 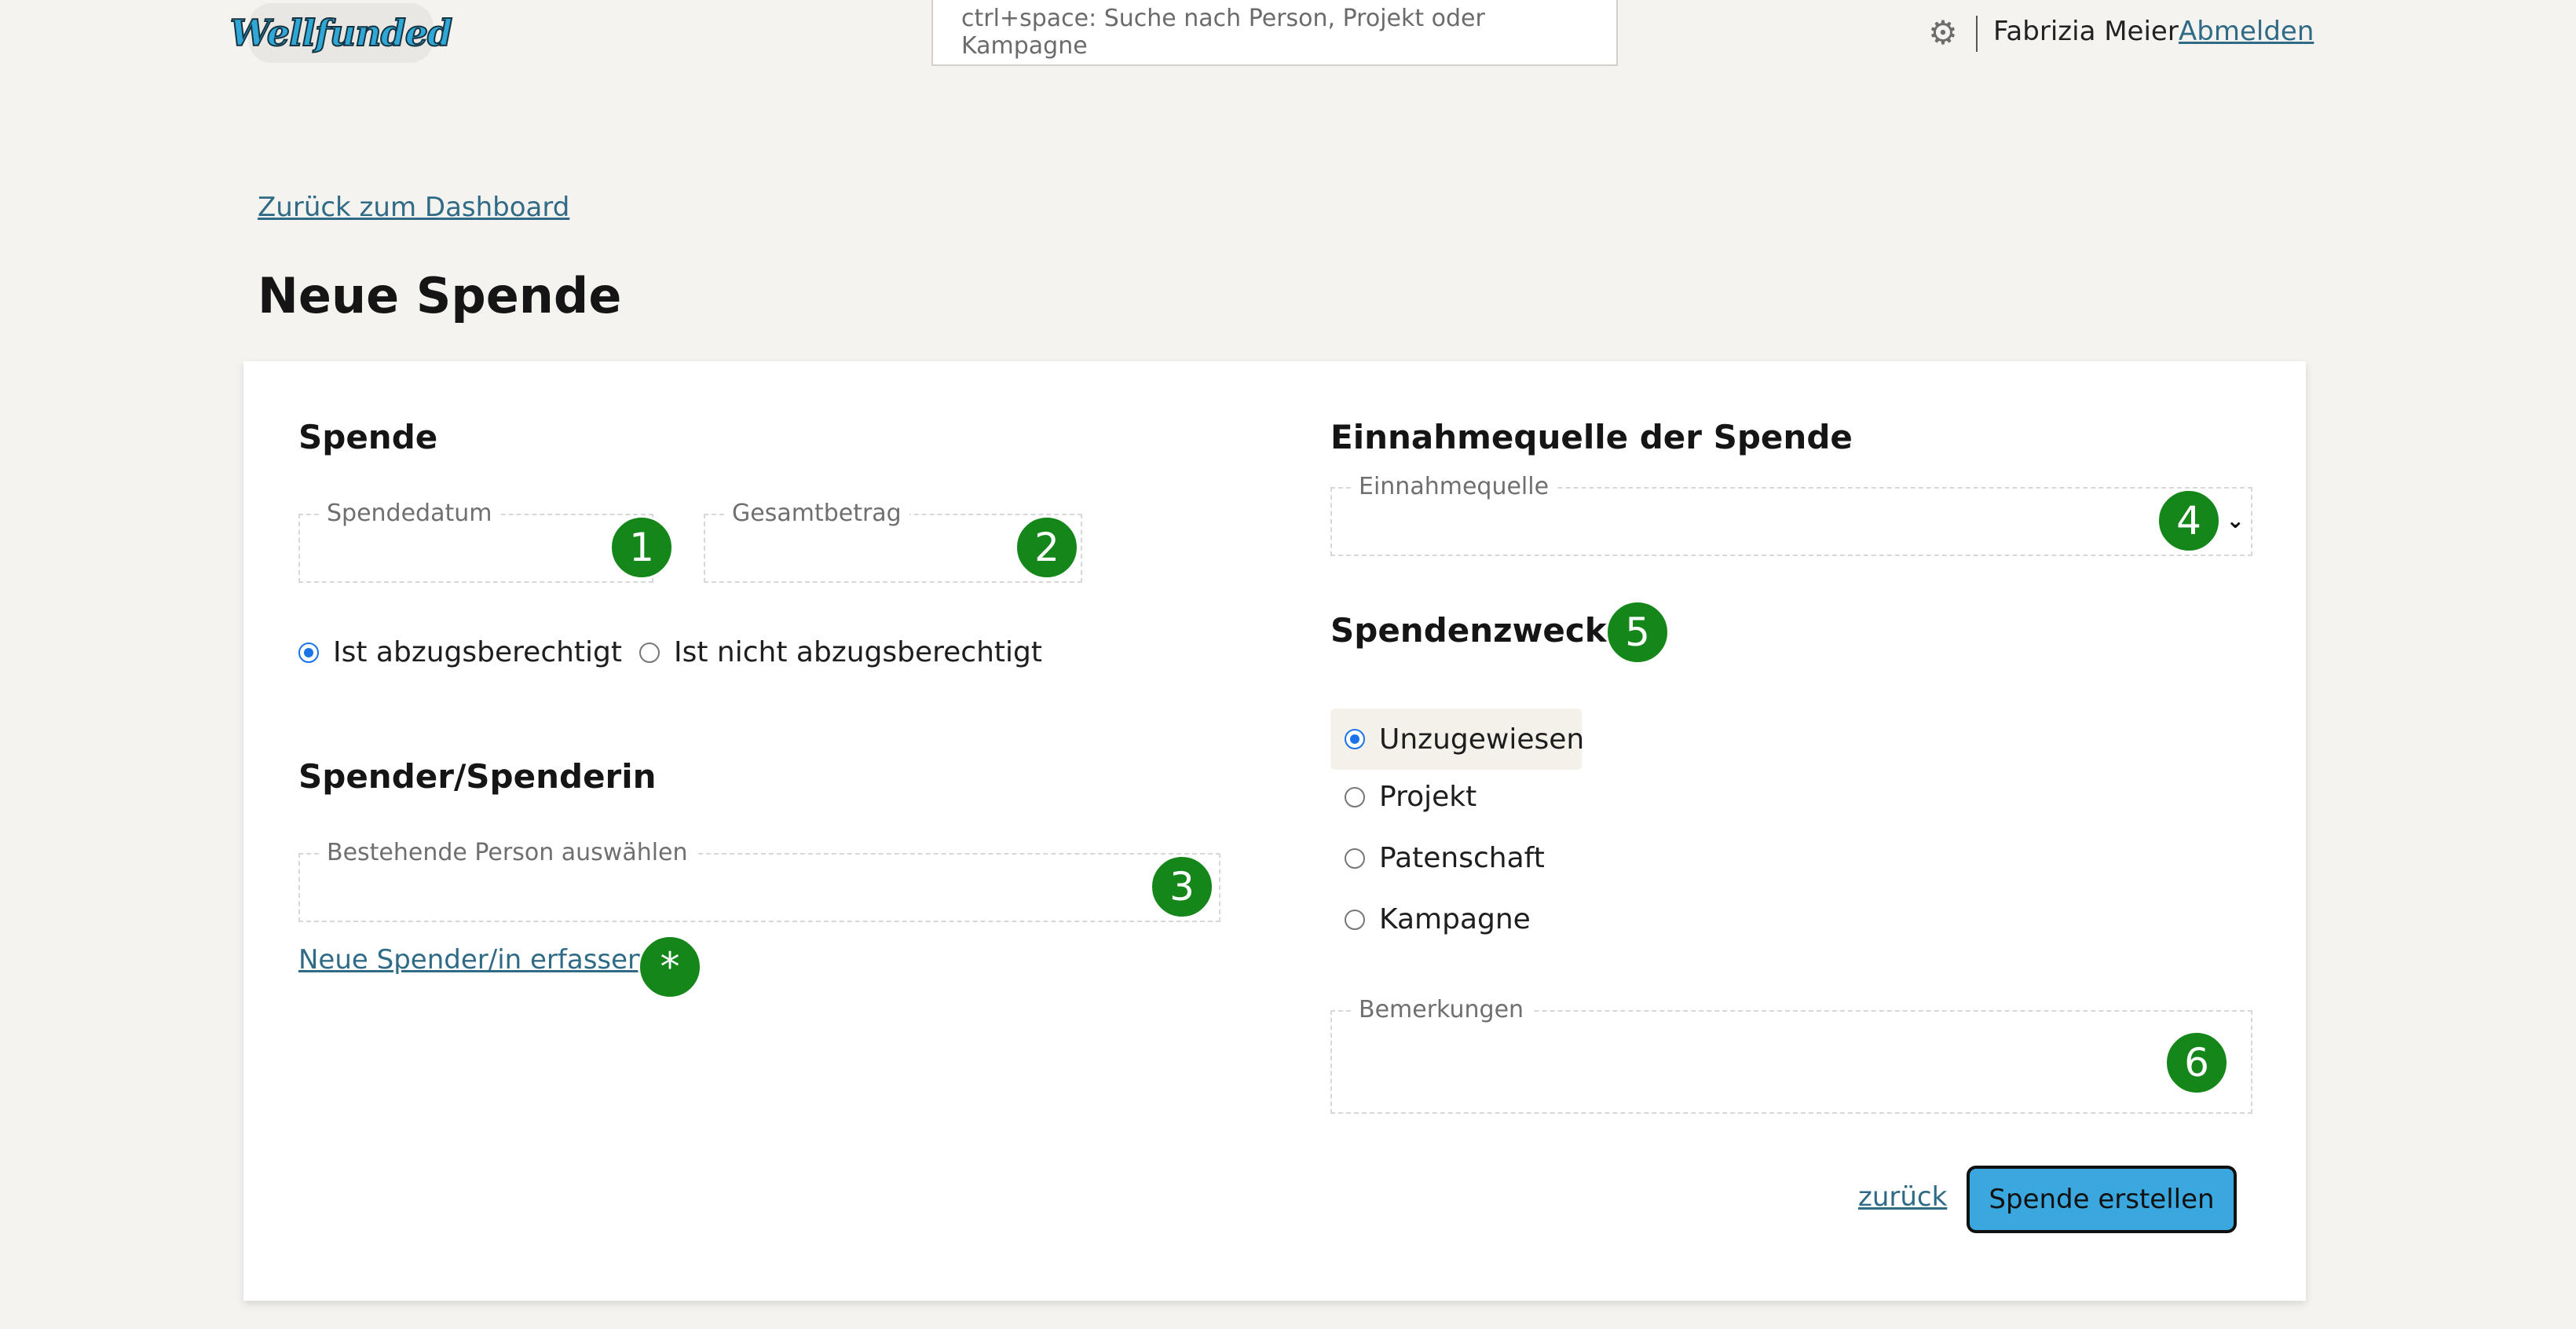 I want to click on marker-badge-4: 4, so click(x=2189, y=521).